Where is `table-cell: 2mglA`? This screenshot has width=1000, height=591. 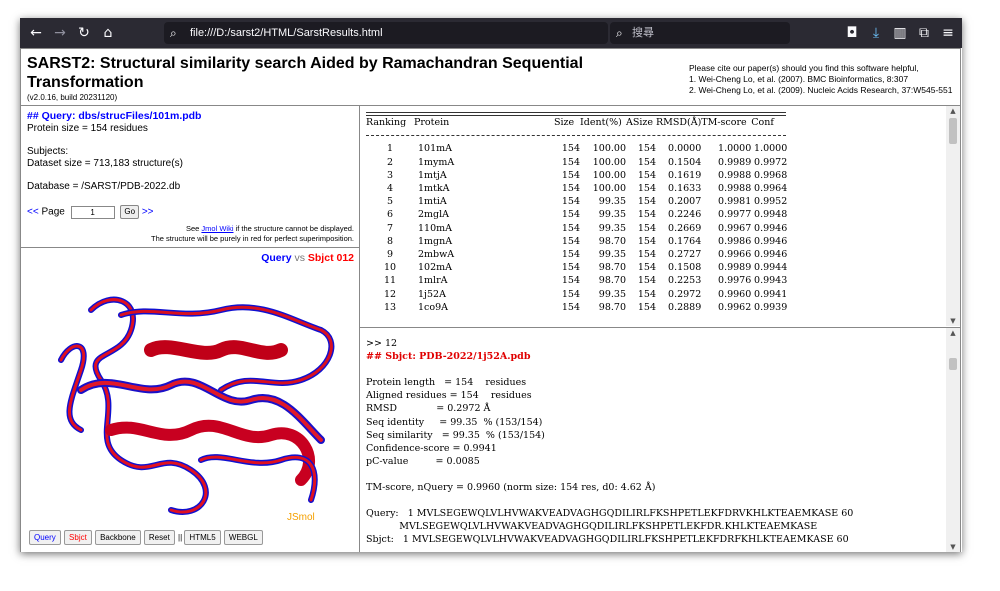
table-cell: 2mglA is located at coordinates (434, 215).